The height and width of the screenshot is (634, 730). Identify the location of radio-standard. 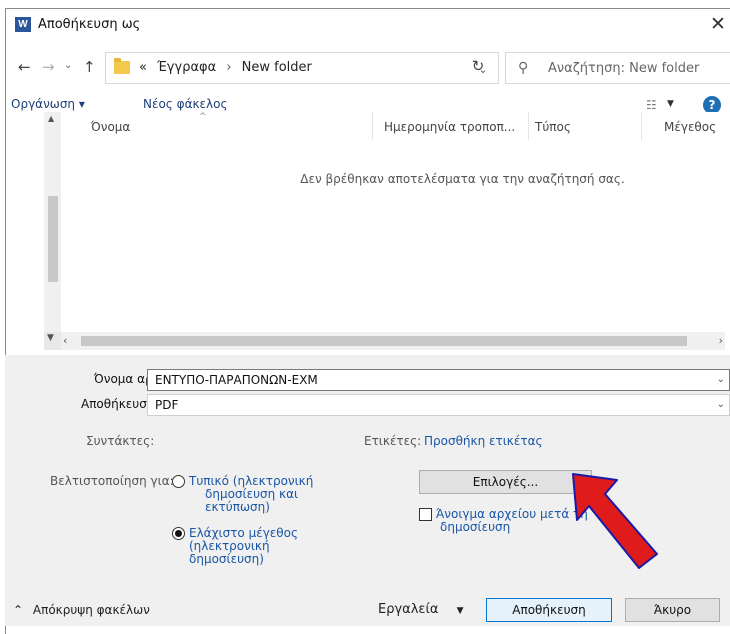
(178, 481).